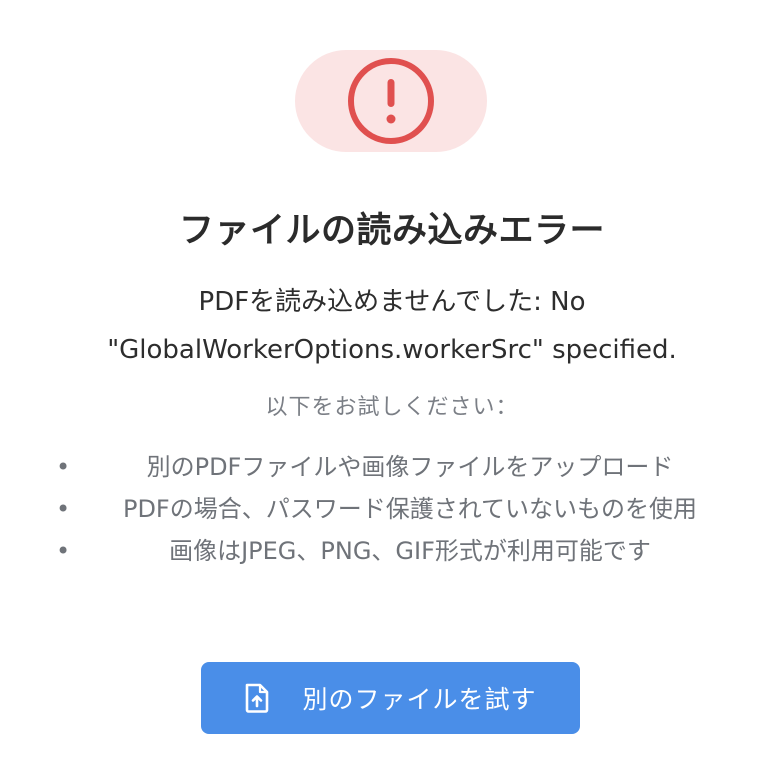 The height and width of the screenshot is (766, 784). Describe the element at coordinates (419, 699) in the screenshot. I see `try-another-file-label: 別のファイルを試す` at that location.